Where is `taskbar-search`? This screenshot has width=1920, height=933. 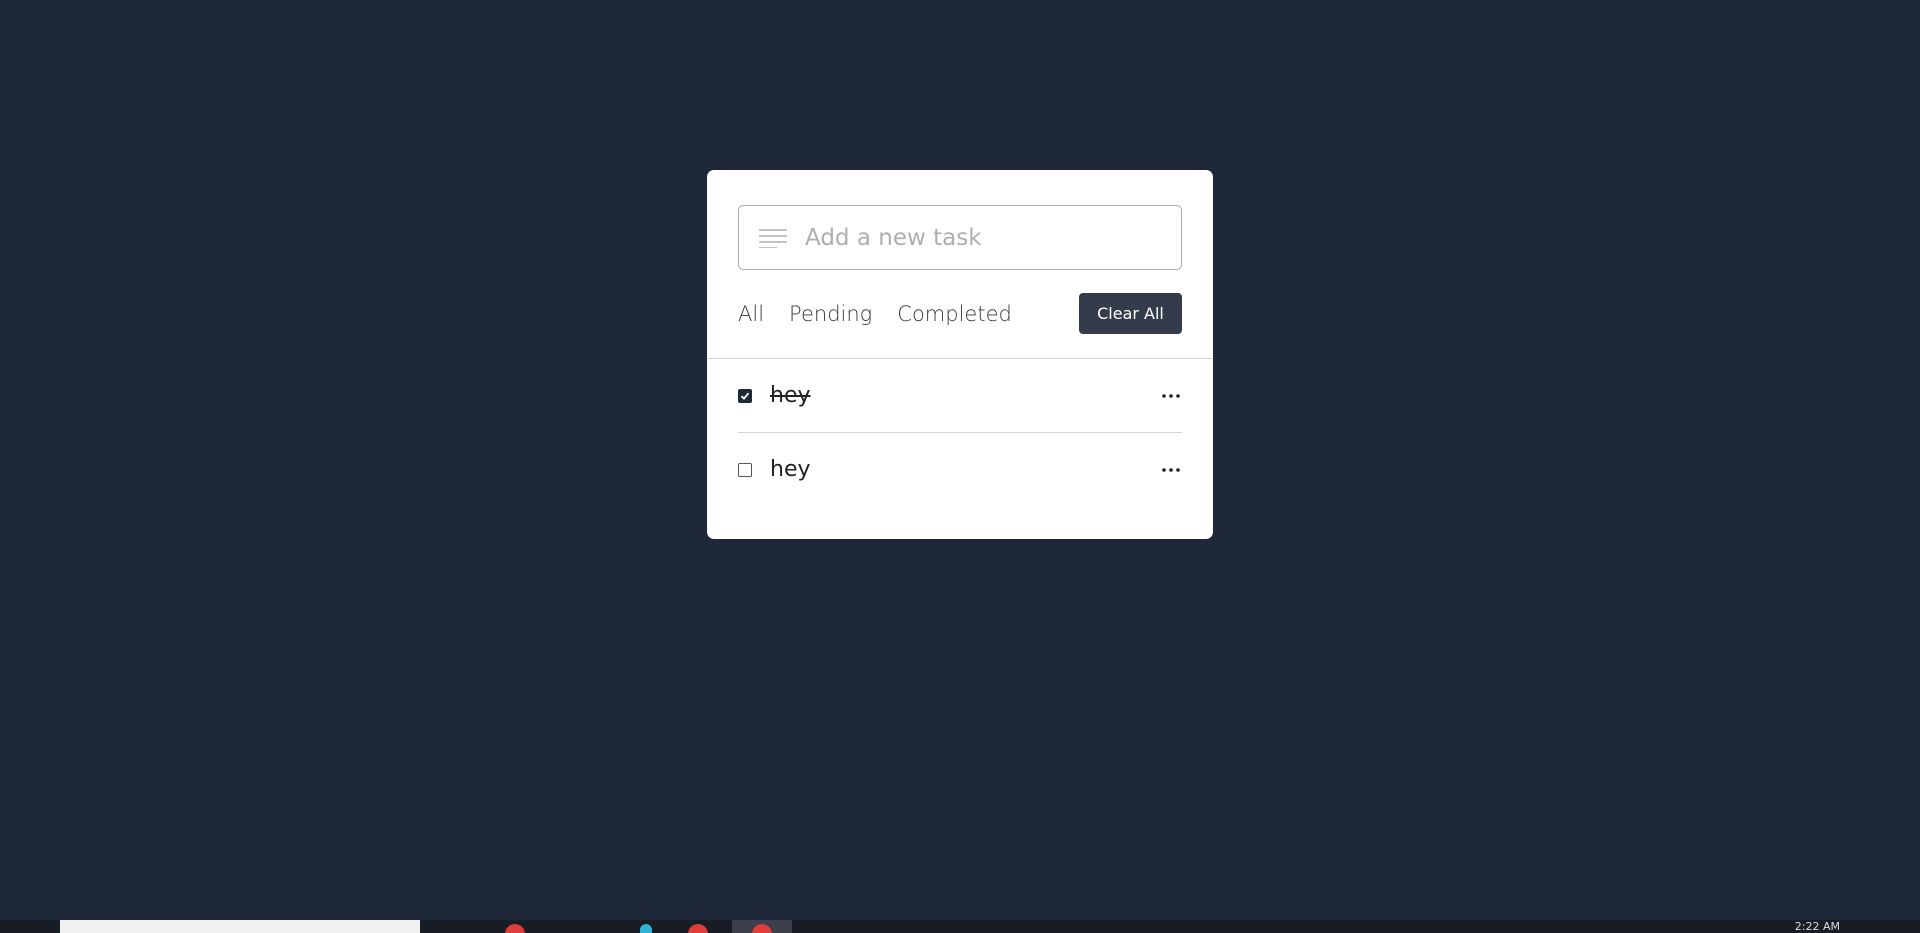
taskbar-search is located at coordinates (240, 926).